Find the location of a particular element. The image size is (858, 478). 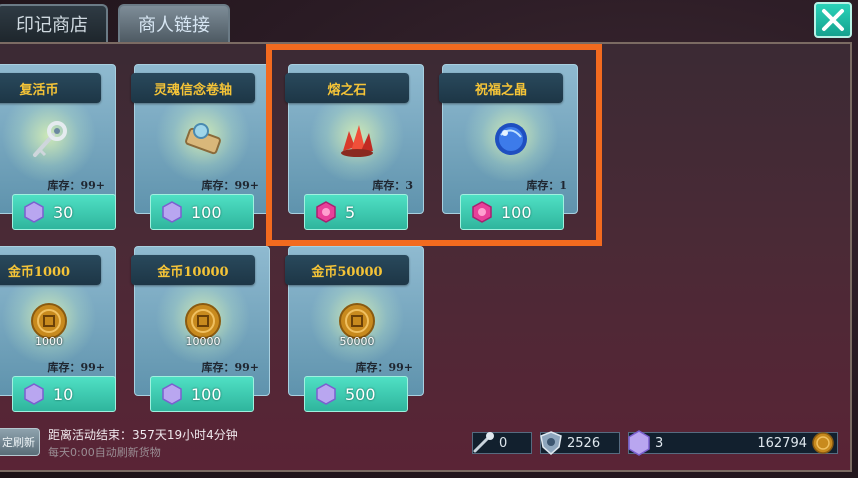

close-button is located at coordinates (833, 20).